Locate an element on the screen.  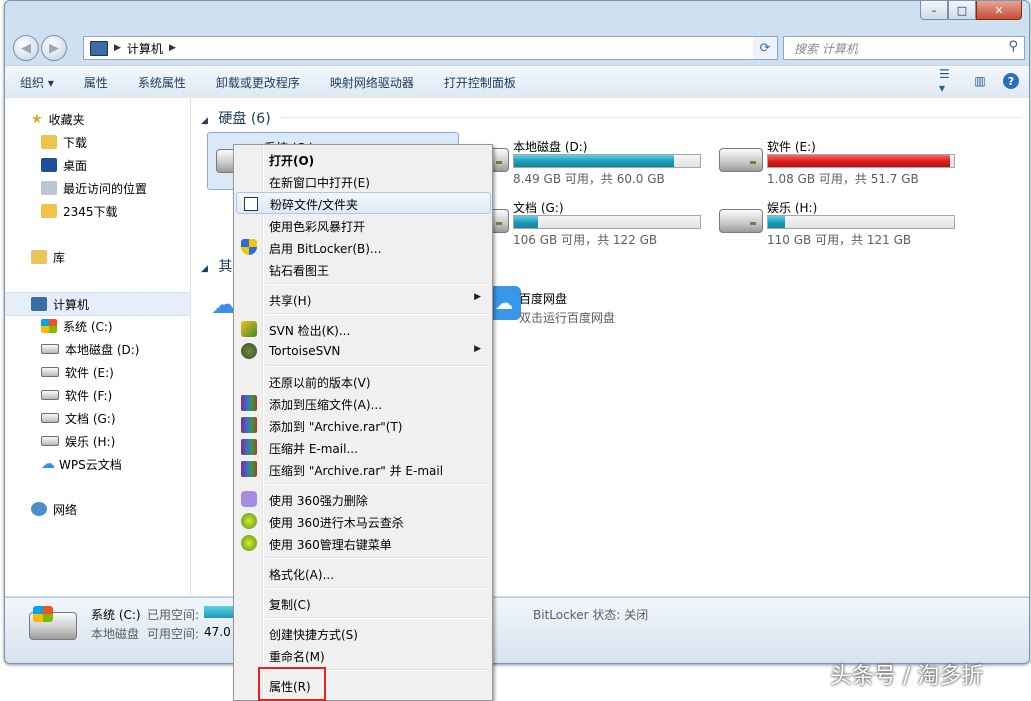
sidebar-item-label: 系统 (C:) is located at coordinates (88, 326).